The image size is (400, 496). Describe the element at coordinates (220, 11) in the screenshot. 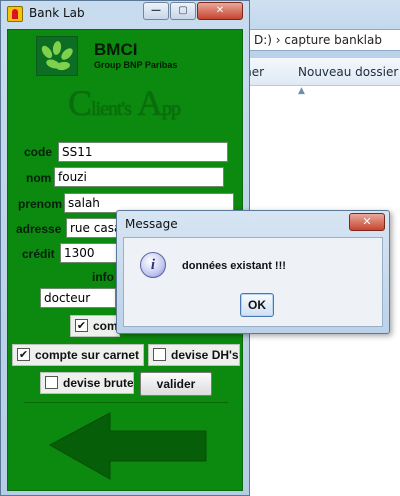

I see `close-button: ✕` at that location.